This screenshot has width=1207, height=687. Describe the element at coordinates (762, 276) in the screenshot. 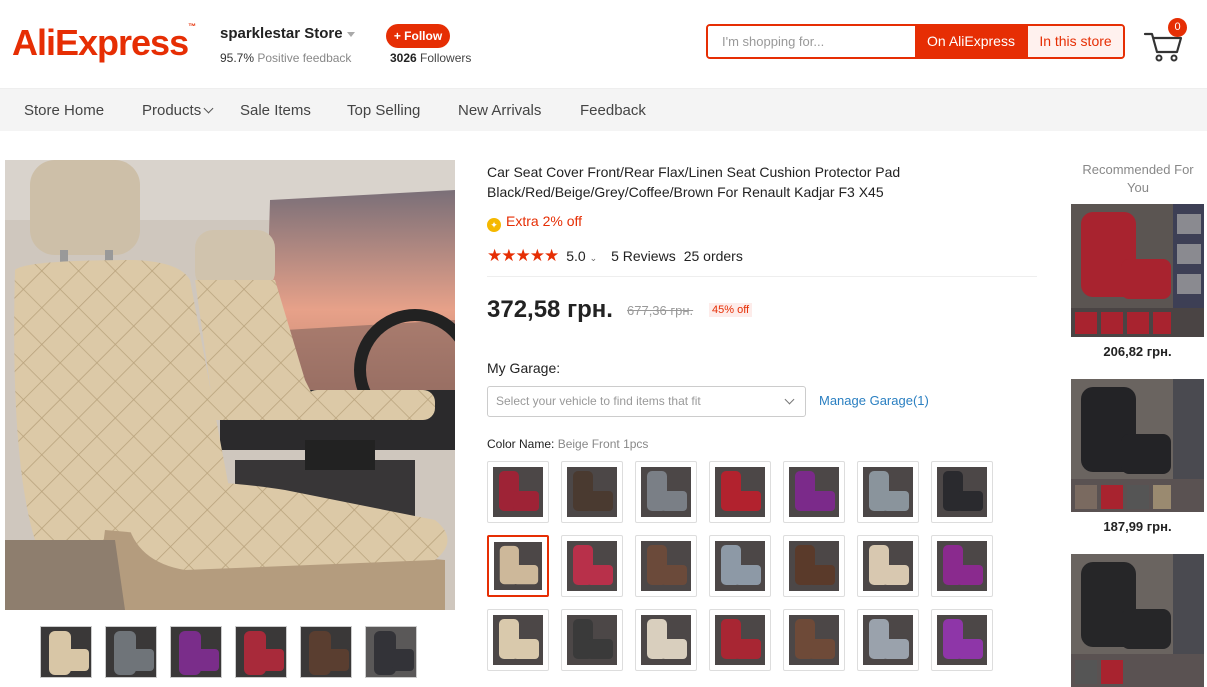

I see `divider` at that location.